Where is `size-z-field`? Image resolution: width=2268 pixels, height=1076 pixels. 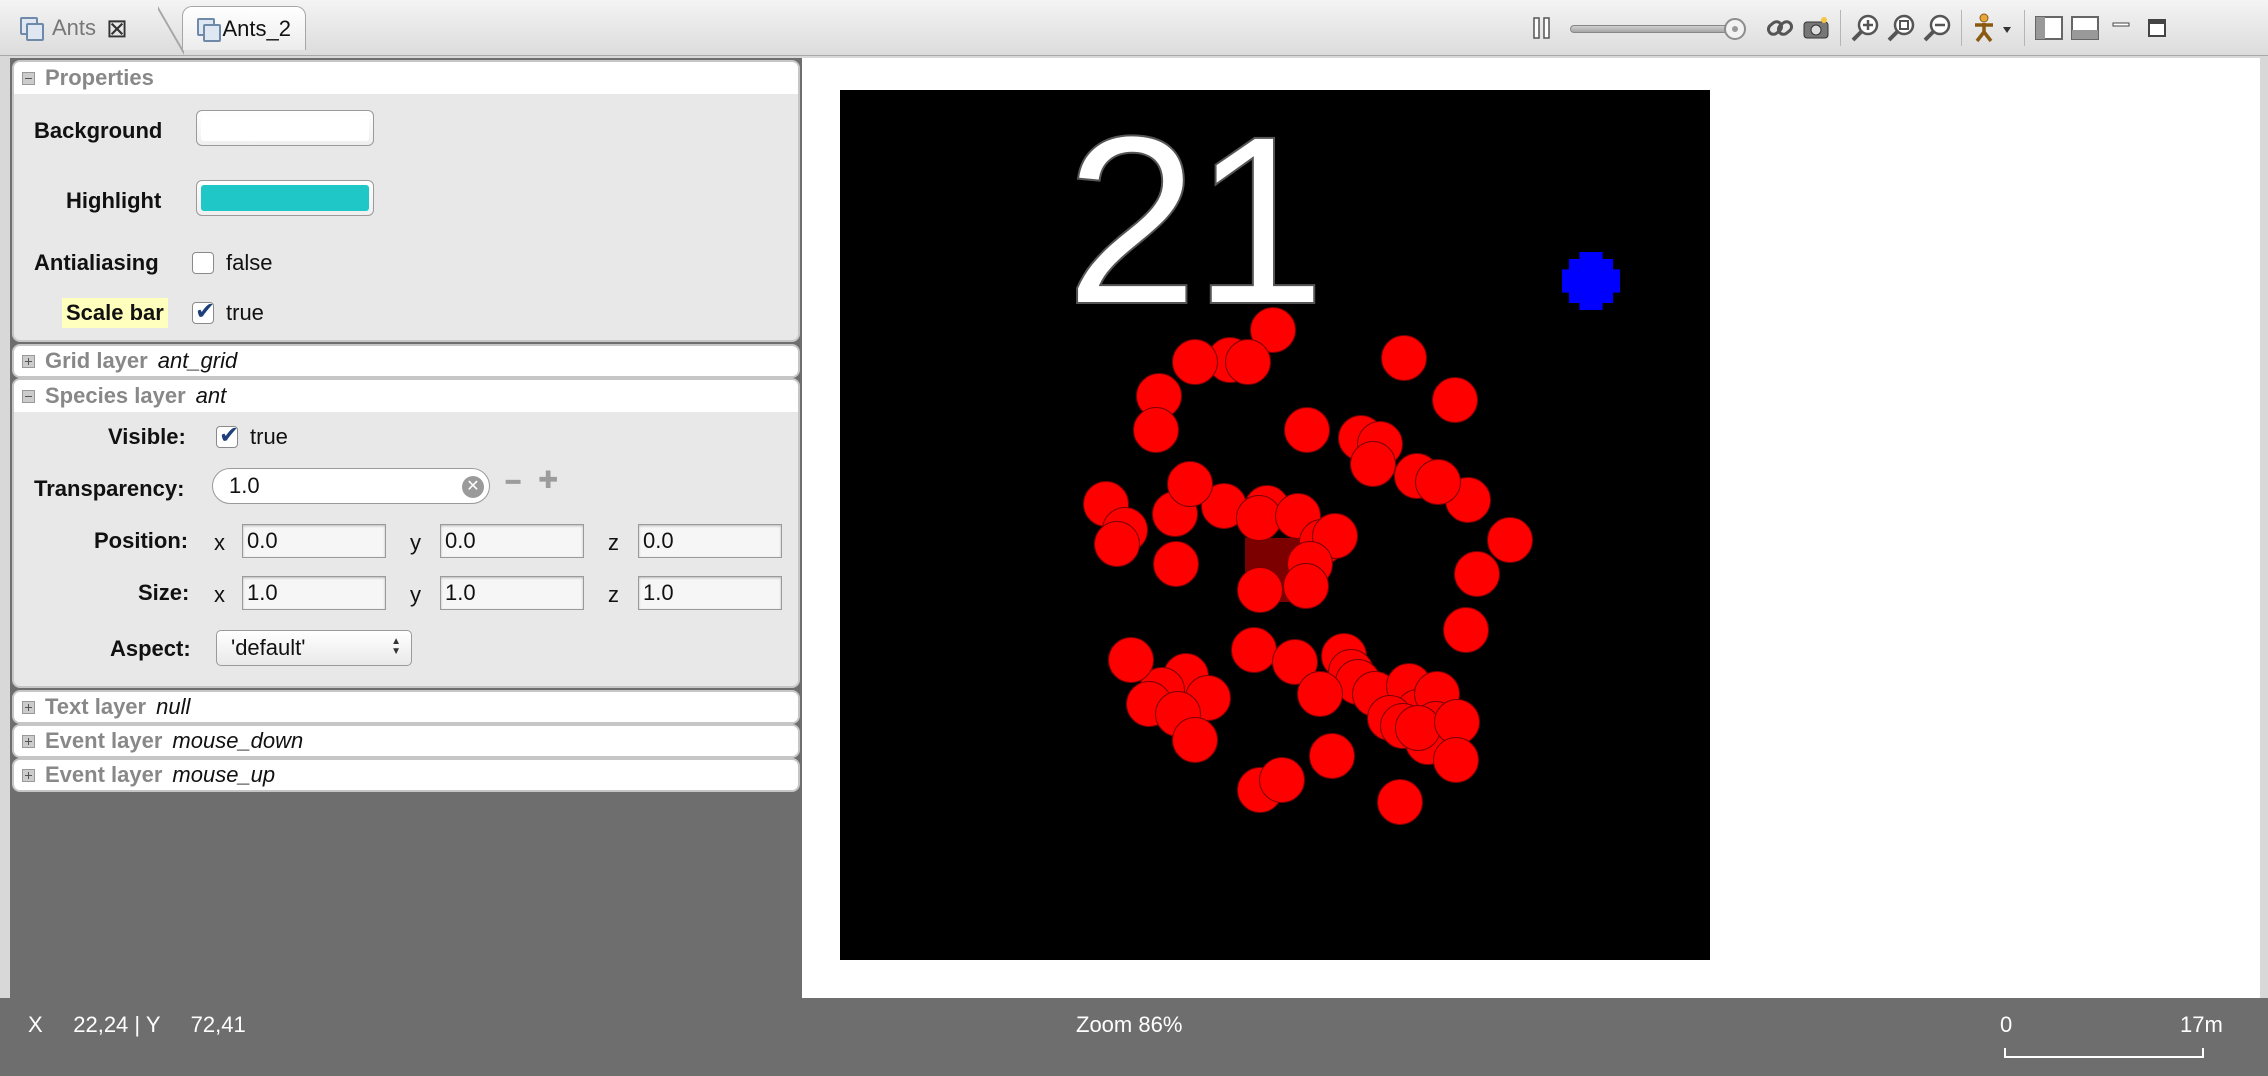 size-z-field is located at coordinates (710, 593).